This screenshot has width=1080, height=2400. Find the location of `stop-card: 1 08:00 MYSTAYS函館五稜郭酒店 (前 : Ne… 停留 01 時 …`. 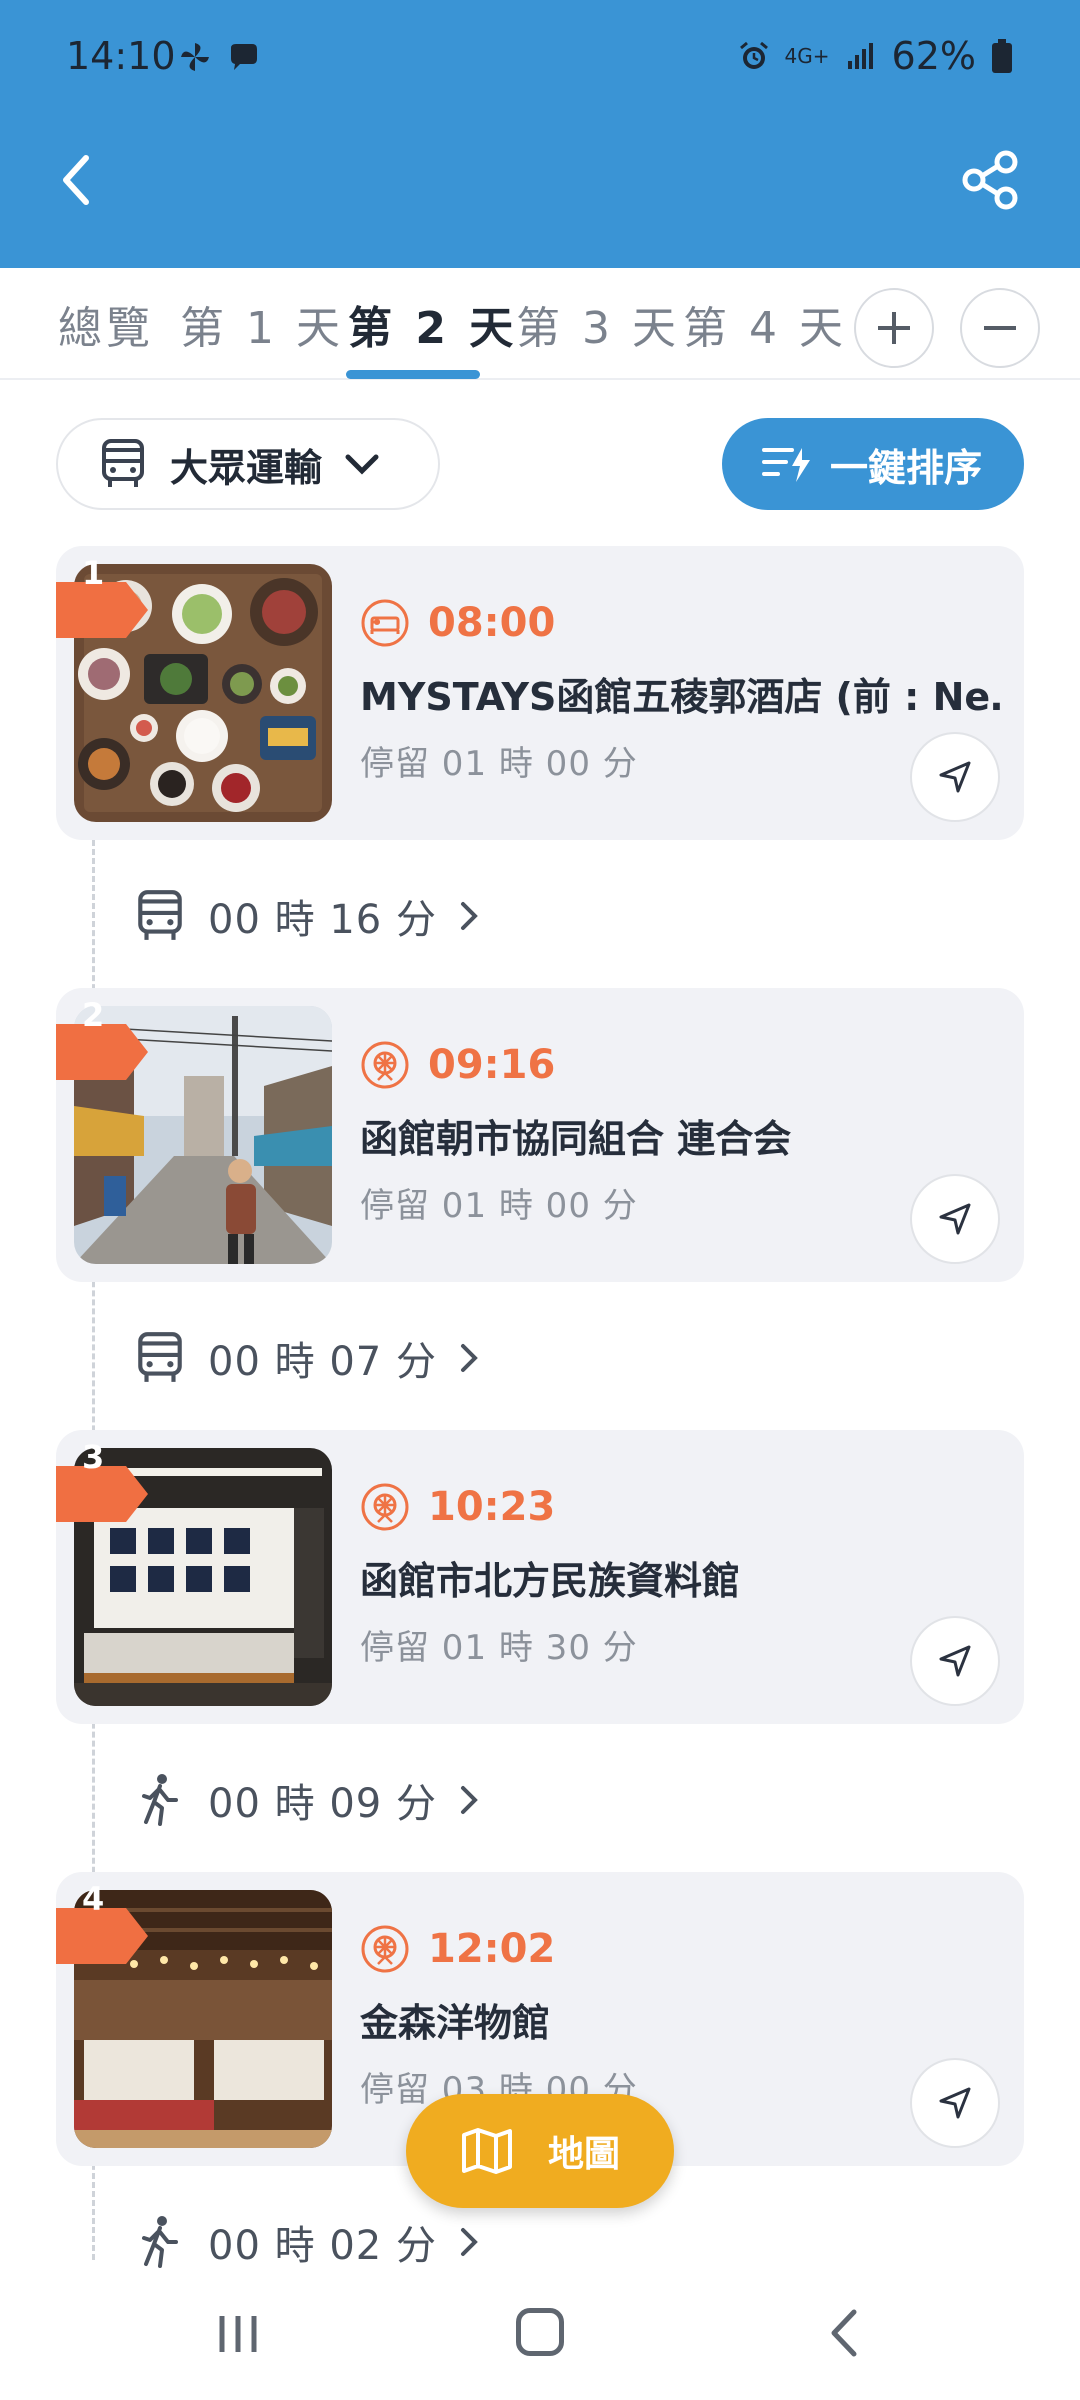

stop-card: 1 08:00 MYSTAYS函館五稜郭酒店 (前 : Ne… 停留 01 時 … is located at coordinates (540, 693).